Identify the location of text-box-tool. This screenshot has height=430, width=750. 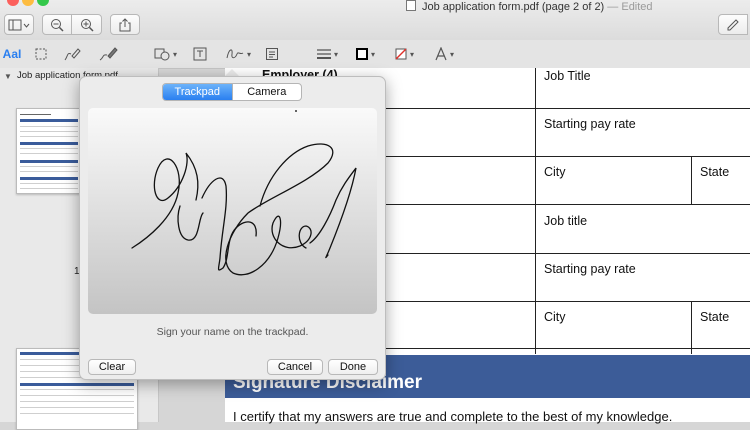
(200, 54).